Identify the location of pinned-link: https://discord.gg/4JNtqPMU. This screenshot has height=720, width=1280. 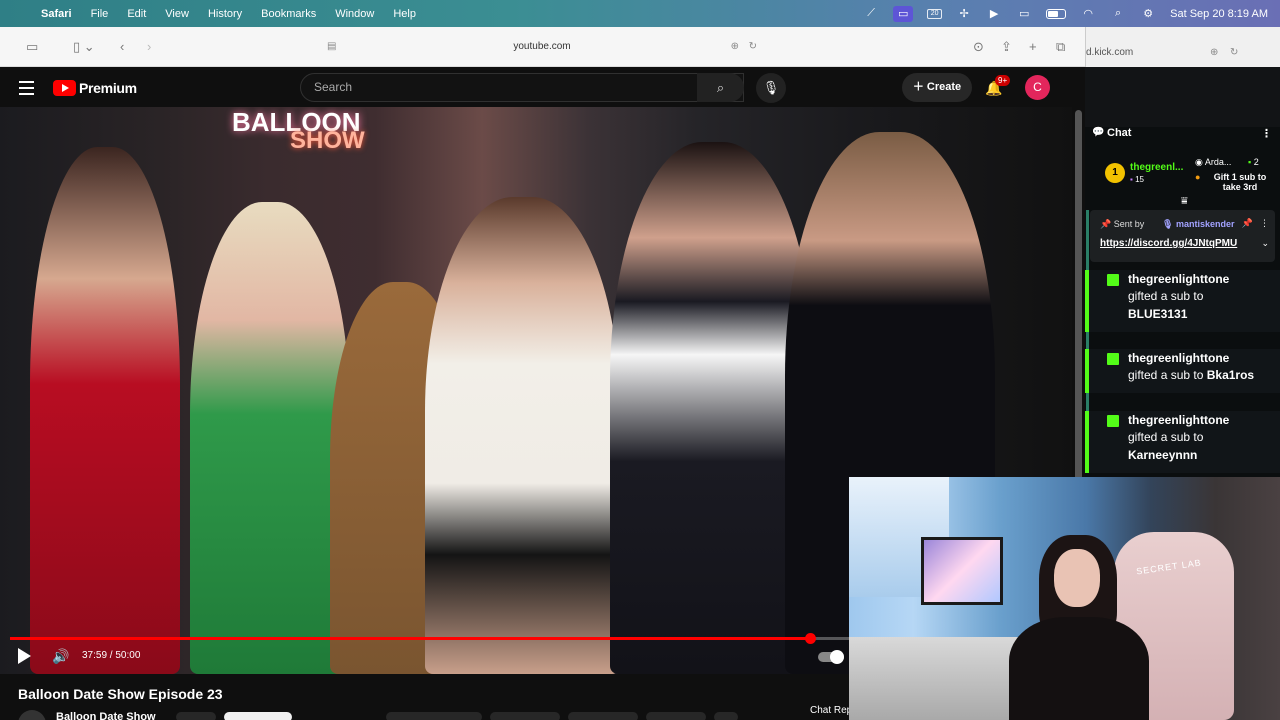
(1168, 243).